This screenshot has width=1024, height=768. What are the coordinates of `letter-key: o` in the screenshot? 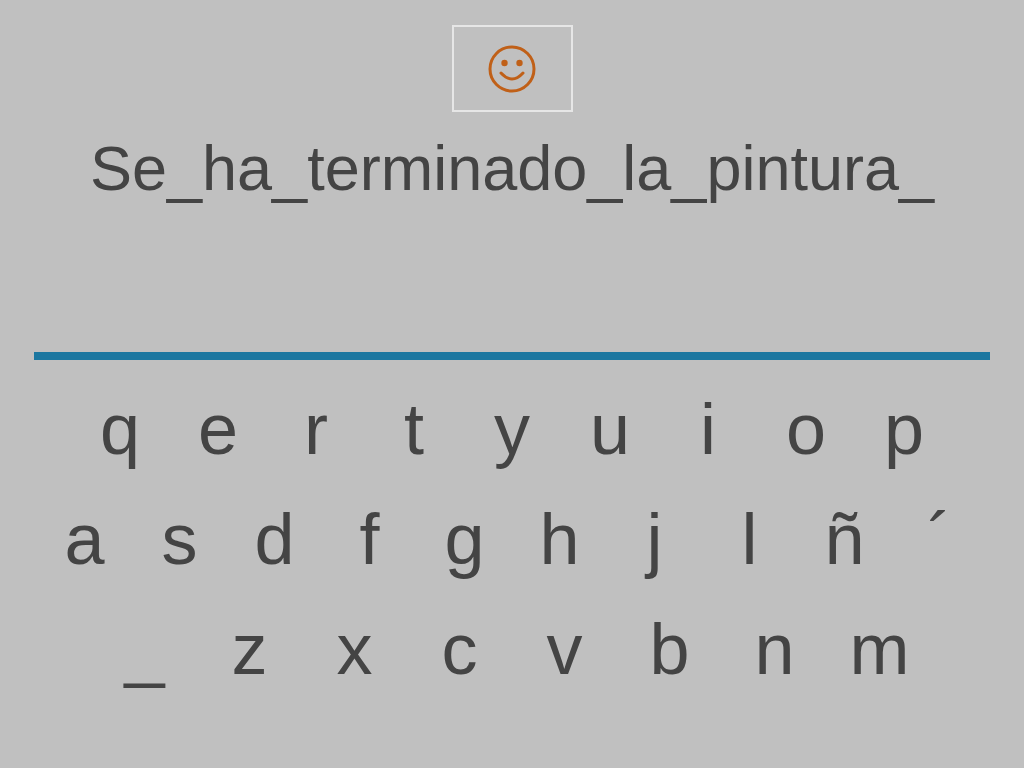 It's located at (806, 429).